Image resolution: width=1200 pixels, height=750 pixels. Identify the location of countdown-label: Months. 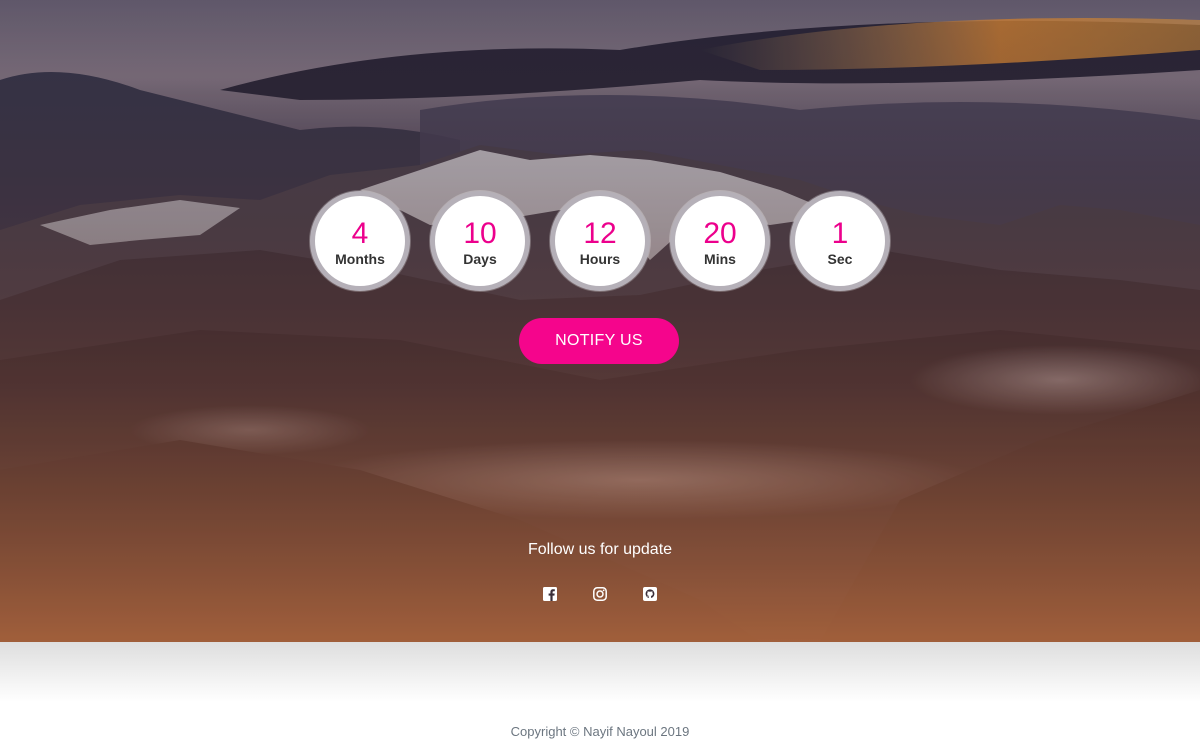
(360, 259).